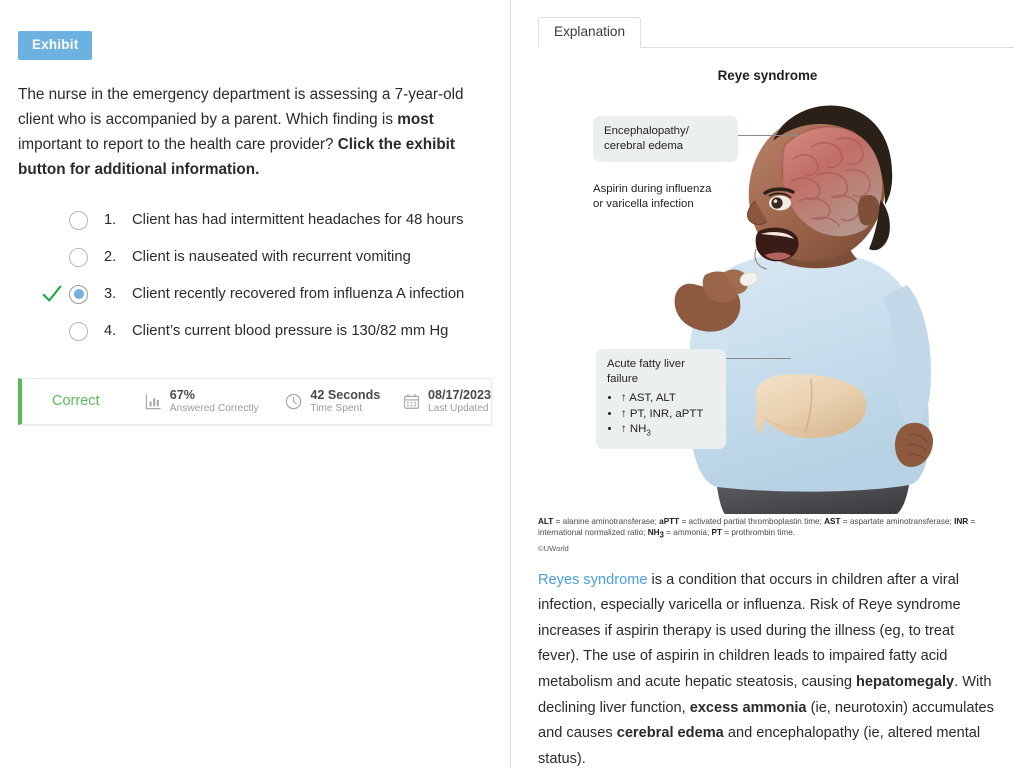 This screenshot has width=1024, height=768. I want to click on status-badge: Correct, so click(76, 401).